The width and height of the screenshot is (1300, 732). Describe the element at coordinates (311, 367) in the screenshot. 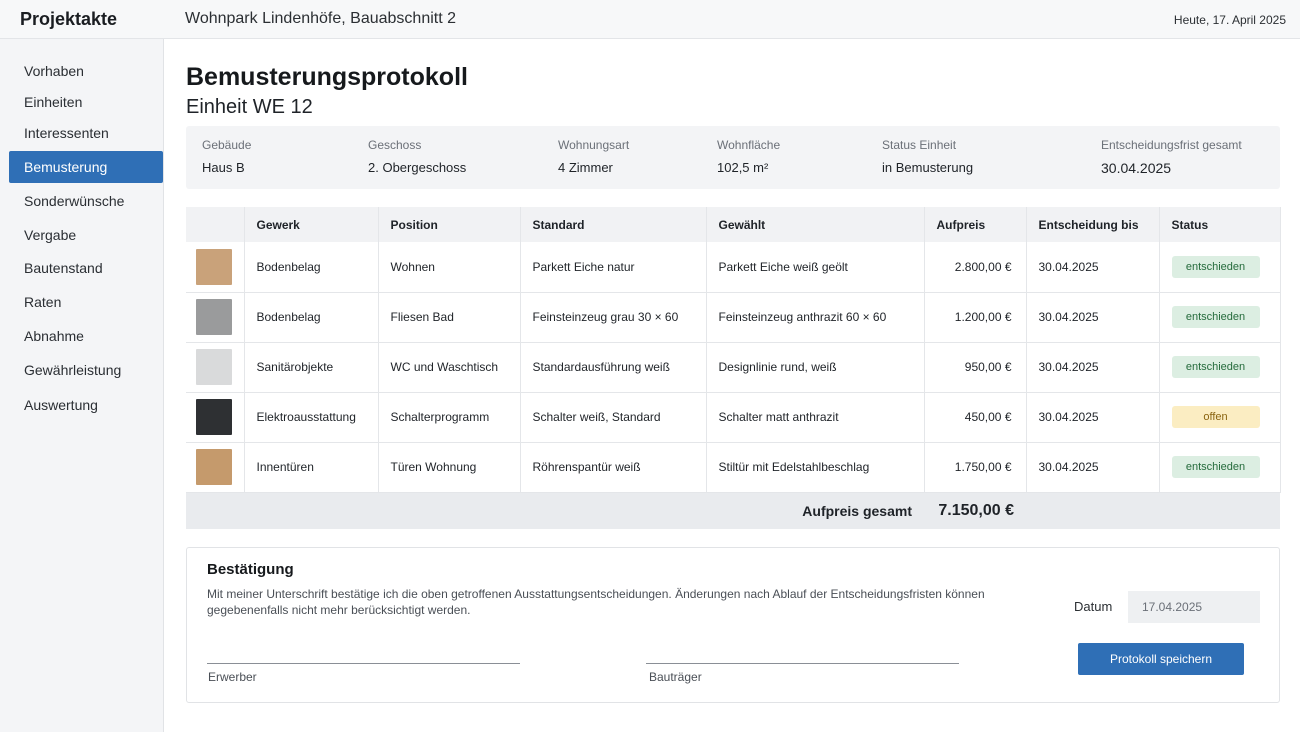

I see `gewerk-cell: Sanitärobjekte` at that location.